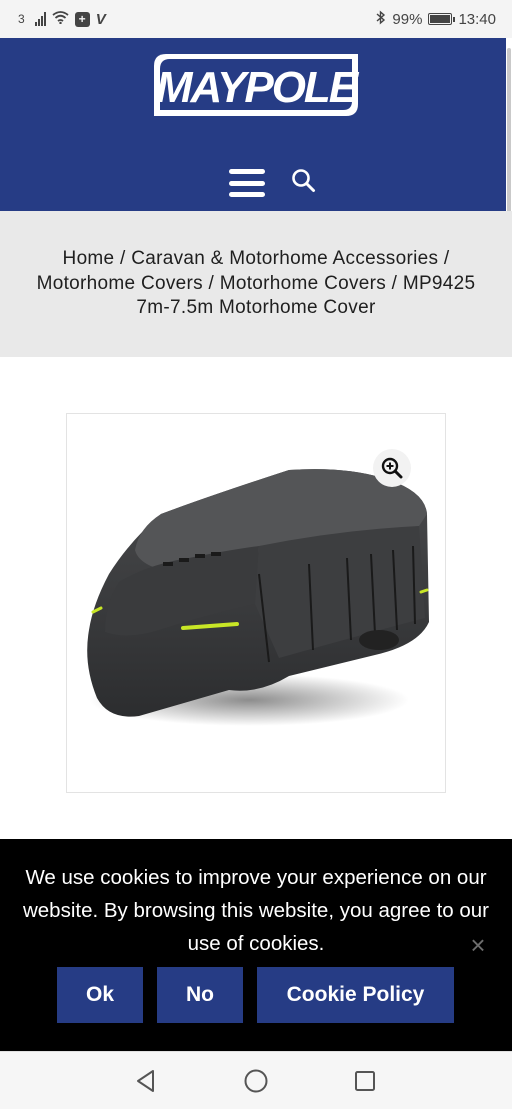 The image size is (512, 1109). I want to click on back-triangle-icon, so click(146, 1081).